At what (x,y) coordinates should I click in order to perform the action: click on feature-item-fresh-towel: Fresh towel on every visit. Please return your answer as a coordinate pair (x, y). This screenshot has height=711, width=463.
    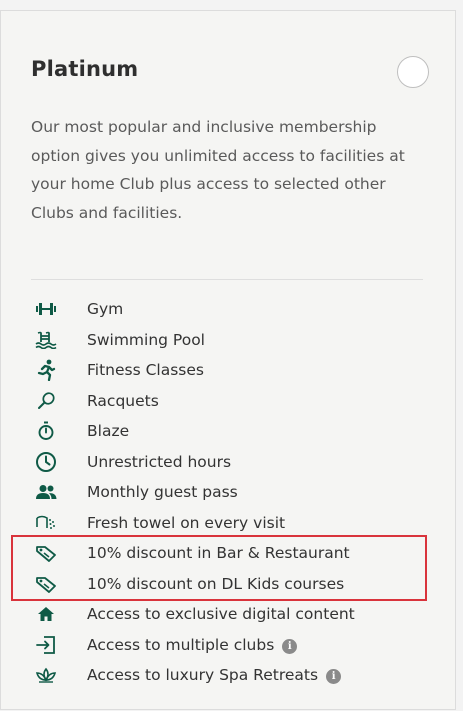
    Looking at the image, I should click on (228, 523).